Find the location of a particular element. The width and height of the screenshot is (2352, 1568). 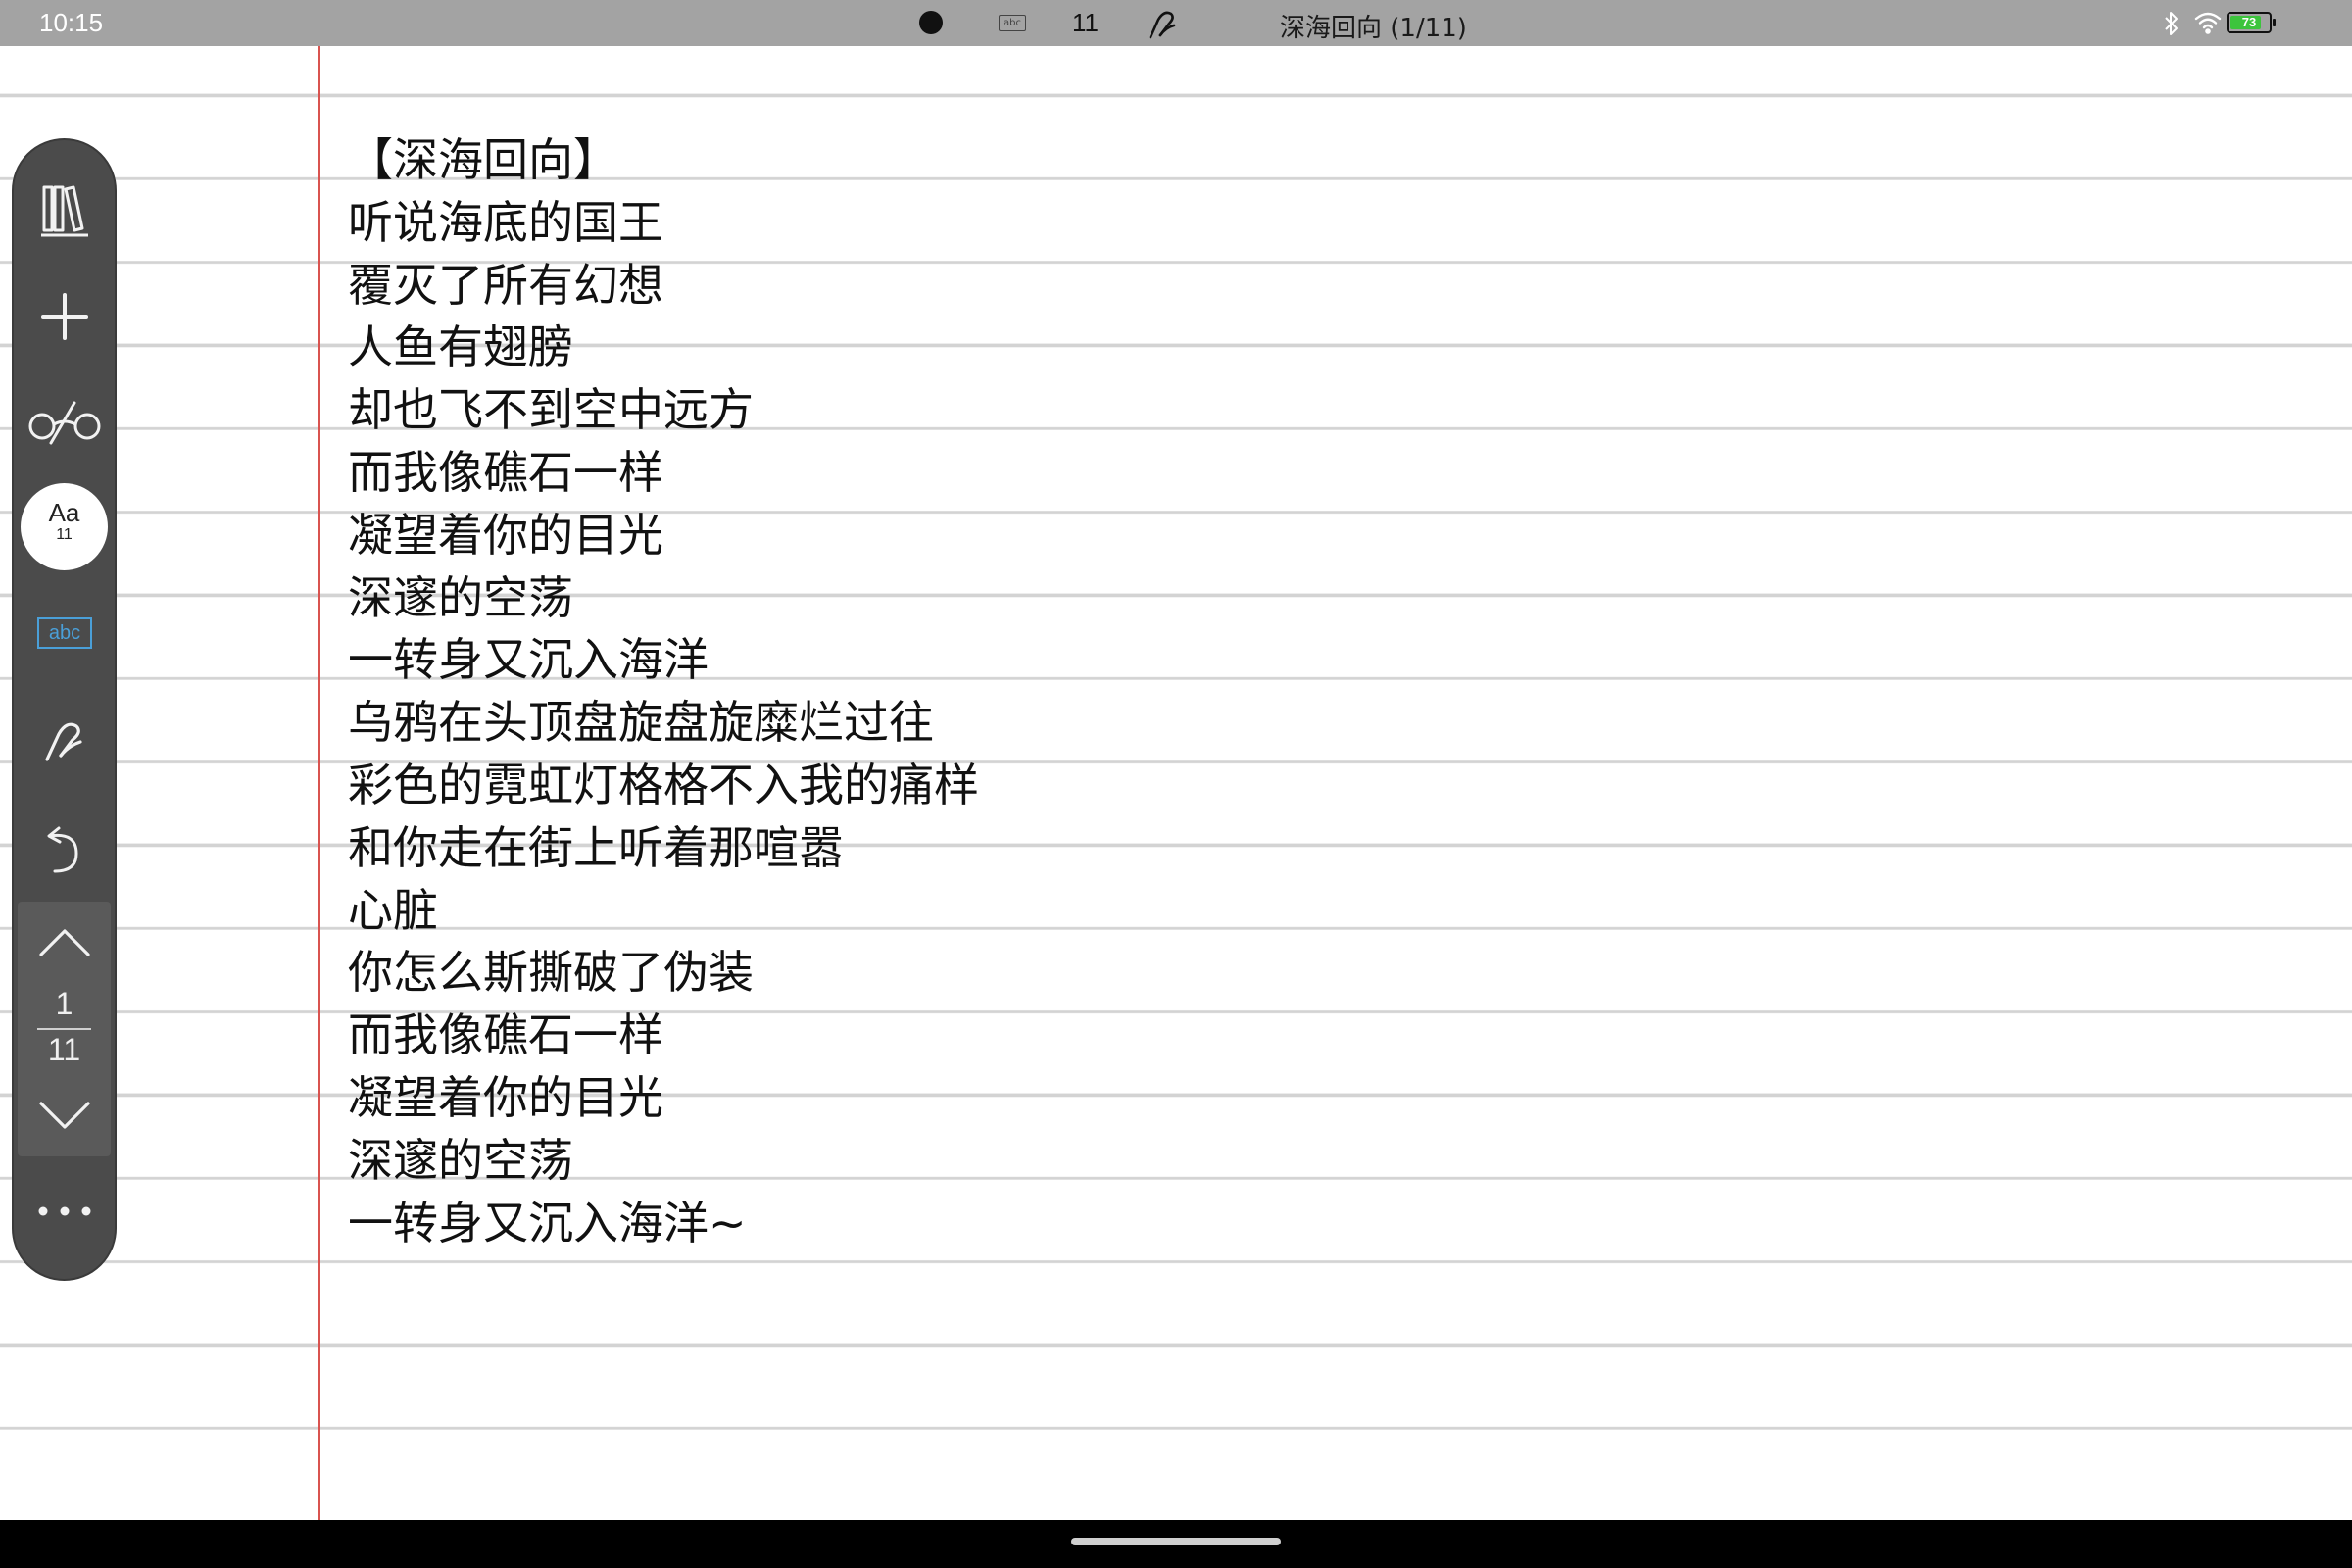

text-mode-button: abc is located at coordinates (64, 633).